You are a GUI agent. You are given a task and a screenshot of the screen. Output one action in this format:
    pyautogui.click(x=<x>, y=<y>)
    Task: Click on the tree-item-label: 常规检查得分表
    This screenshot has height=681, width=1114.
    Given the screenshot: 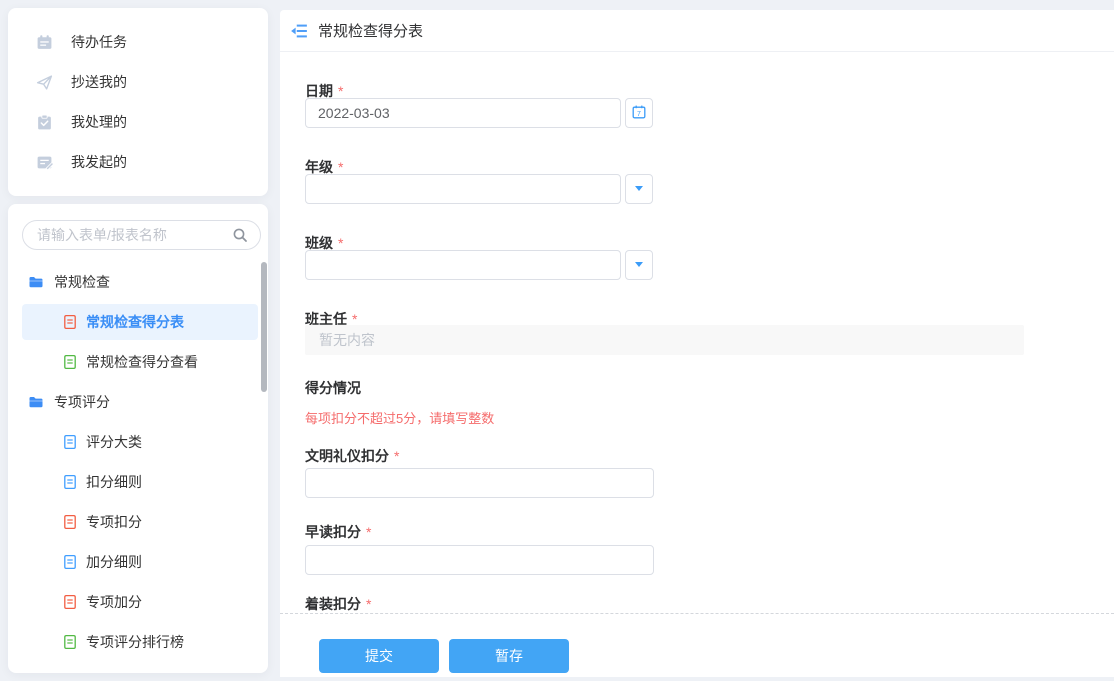 What is the action you would take?
    pyautogui.click(x=135, y=322)
    